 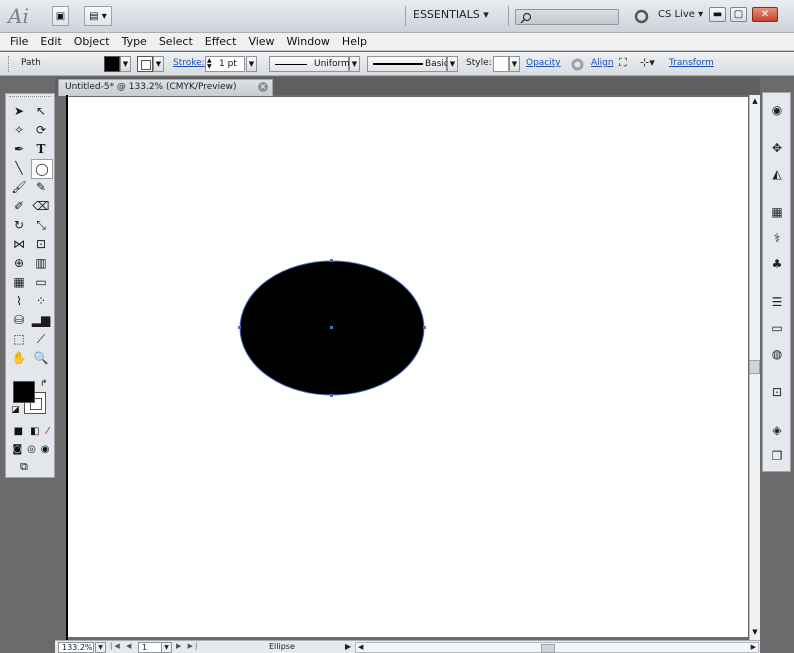 What do you see at coordinates (19, 225) in the screenshot?
I see `rotate-tool-icon: ↻` at bounding box center [19, 225].